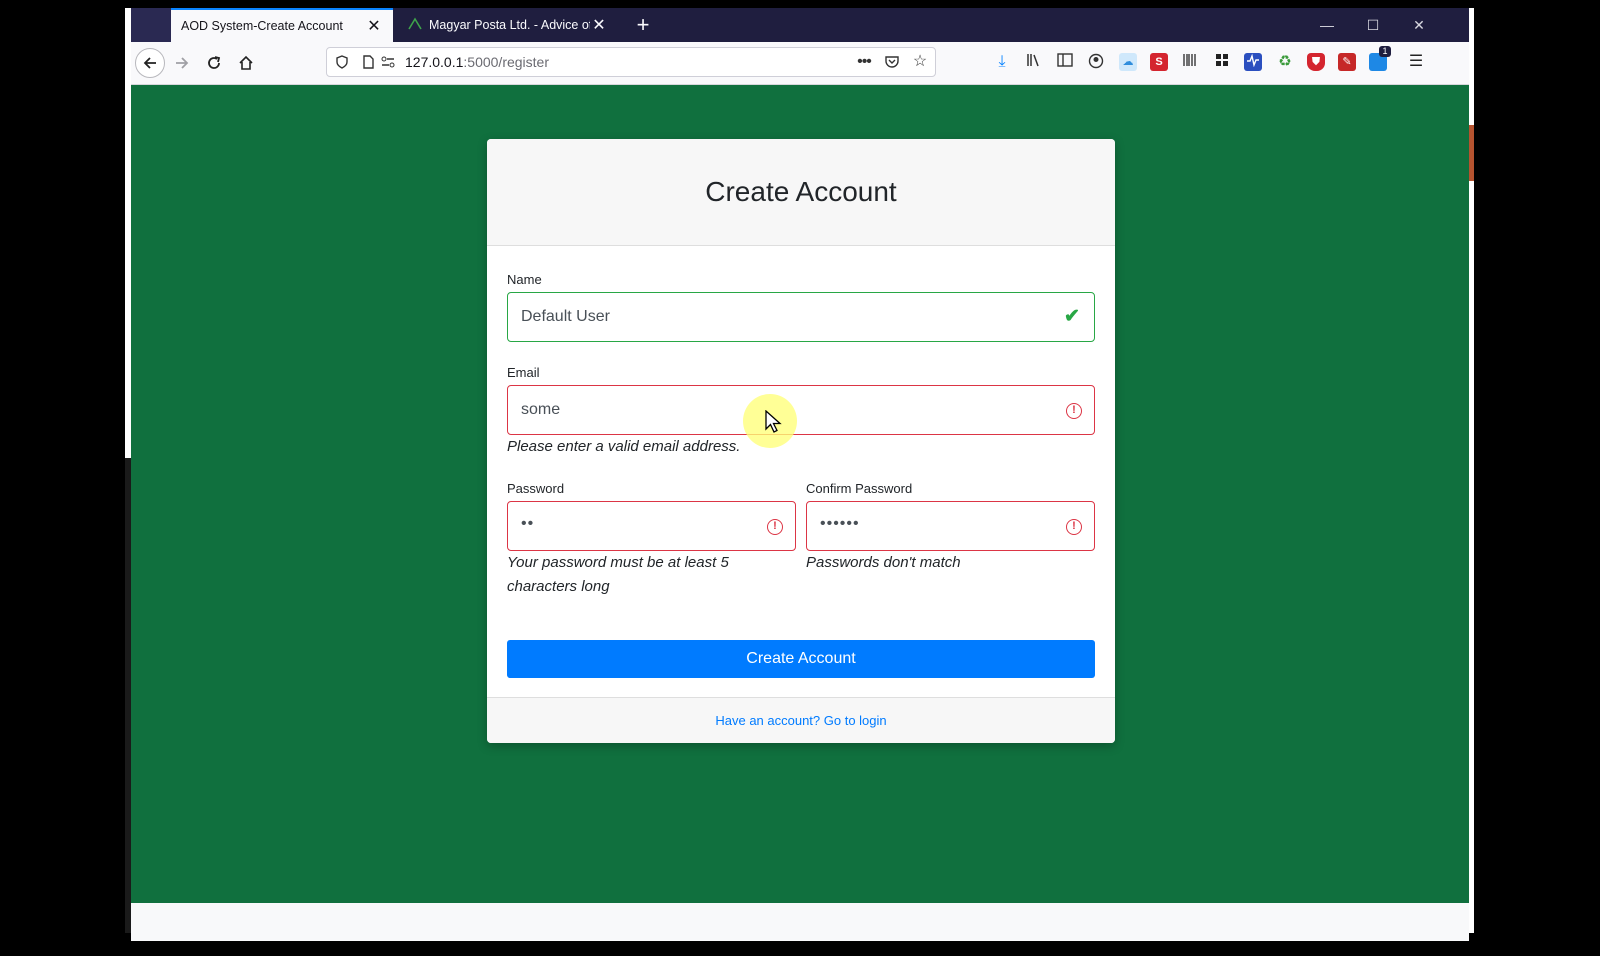  What do you see at coordinates (801, 410) in the screenshot?
I see `email-field: some !` at bounding box center [801, 410].